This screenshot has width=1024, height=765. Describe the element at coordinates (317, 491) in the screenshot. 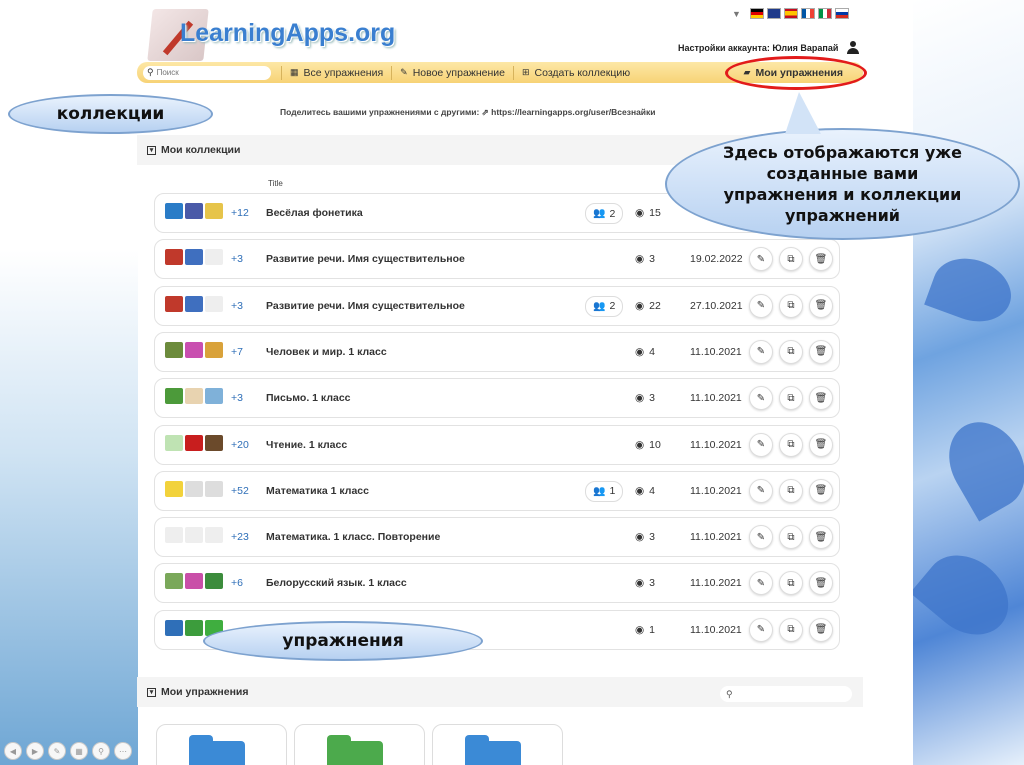

I see `collection-title: Математика 1 класс` at that location.